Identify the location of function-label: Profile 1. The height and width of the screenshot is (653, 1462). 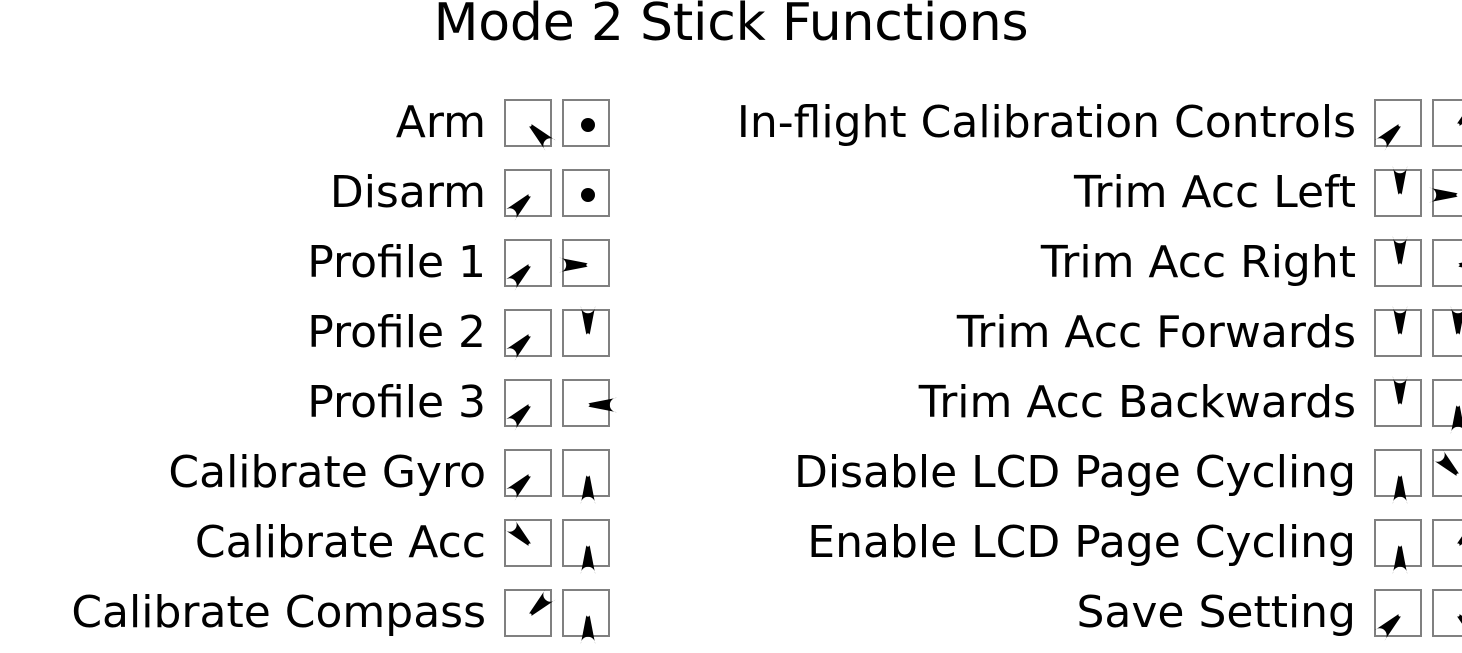
(396, 262).